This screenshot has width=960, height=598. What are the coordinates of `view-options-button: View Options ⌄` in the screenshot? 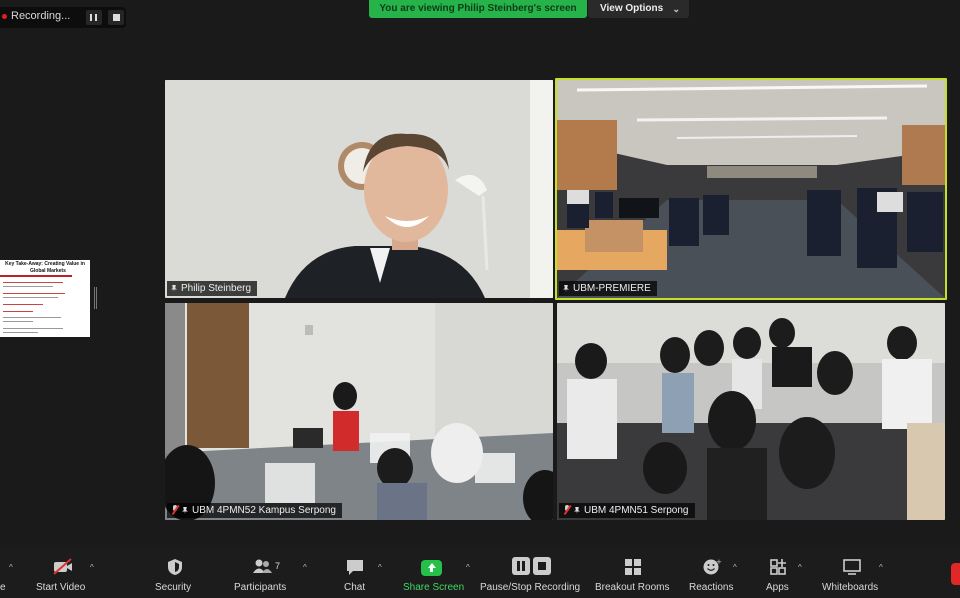 It's located at (638, 9).